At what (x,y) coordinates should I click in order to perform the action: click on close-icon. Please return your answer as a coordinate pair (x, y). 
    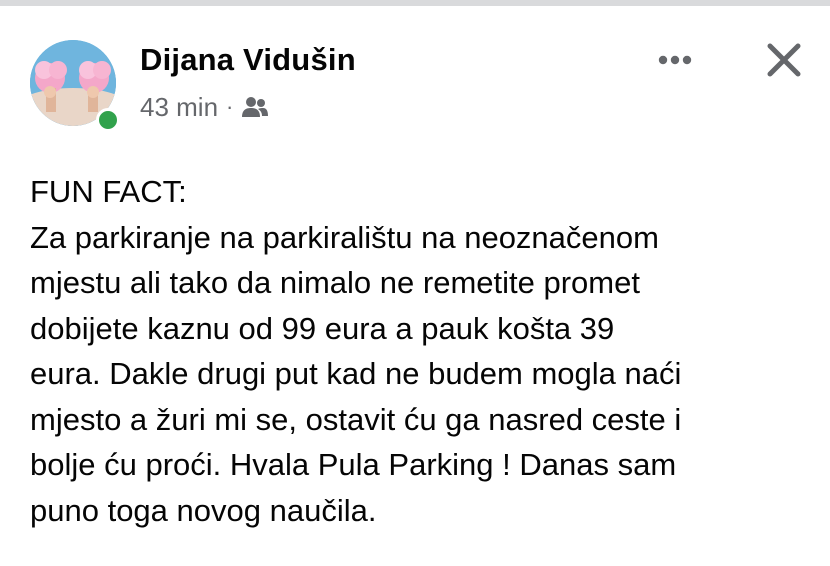
    Looking at the image, I should click on (784, 60).